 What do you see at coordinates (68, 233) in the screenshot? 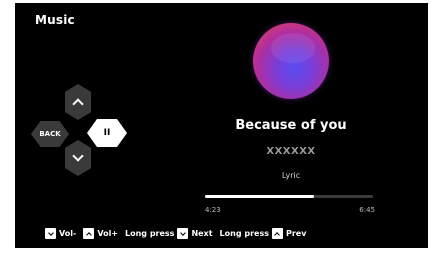
I see `help-vol-down-label: Vol-` at bounding box center [68, 233].